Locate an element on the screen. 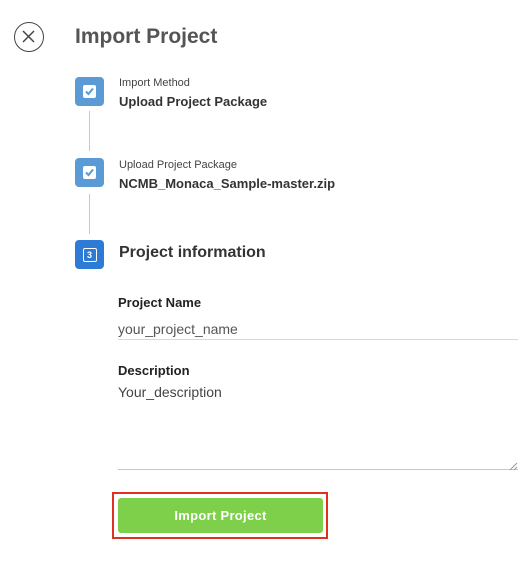 This screenshot has width=530, height=561. step-2-value: NCMB_Monaca_Sample-master.zip is located at coordinates (227, 183).